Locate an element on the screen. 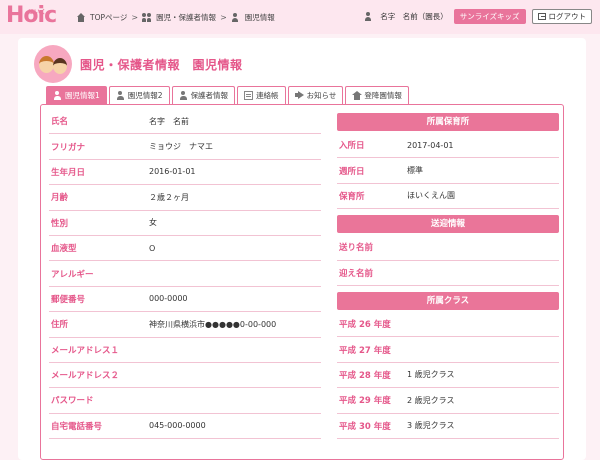  field-value: 045-000-0000 is located at coordinates (177, 426).